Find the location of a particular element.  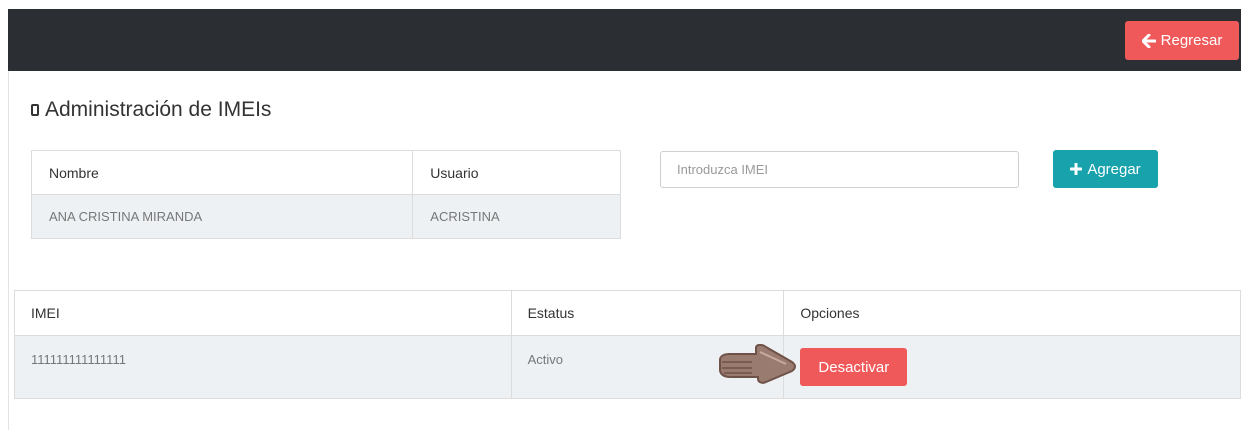

options-cell: Desactivar is located at coordinates (1012, 367).